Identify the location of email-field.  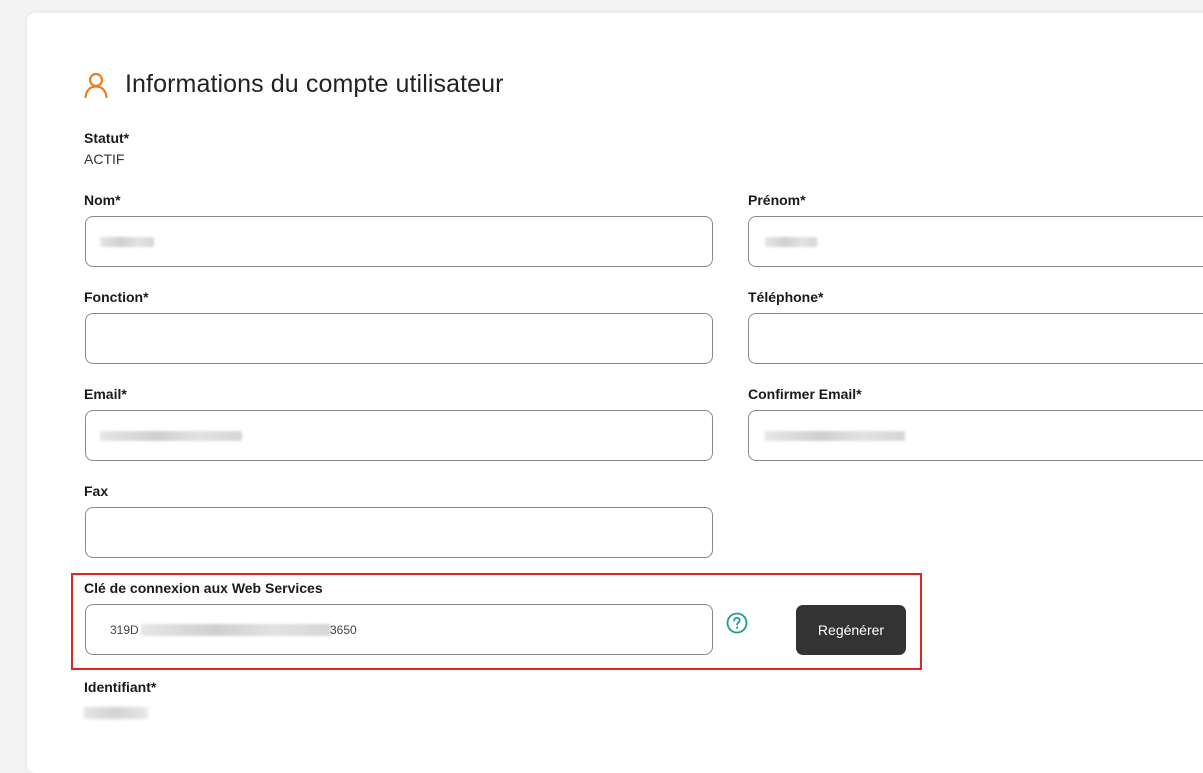
(399, 435).